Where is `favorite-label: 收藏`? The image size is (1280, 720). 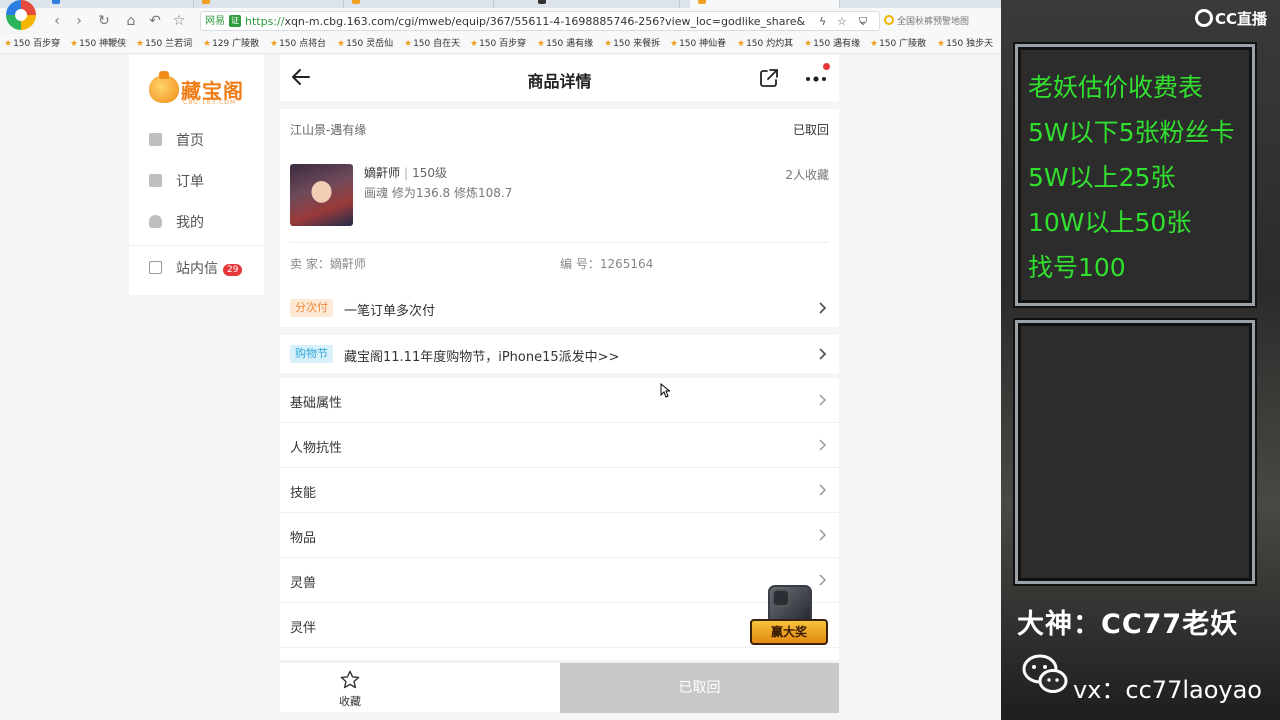 favorite-label: 收藏 is located at coordinates (350, 701).